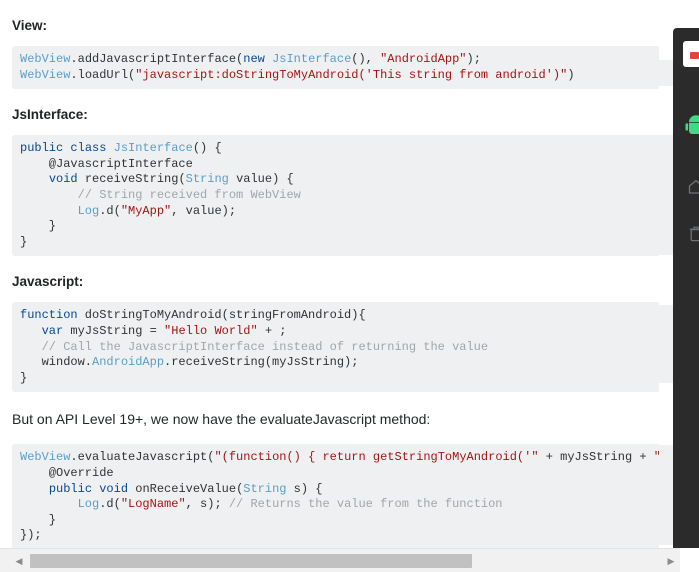  I want to click on app-tile-badge, so click(694, 55).